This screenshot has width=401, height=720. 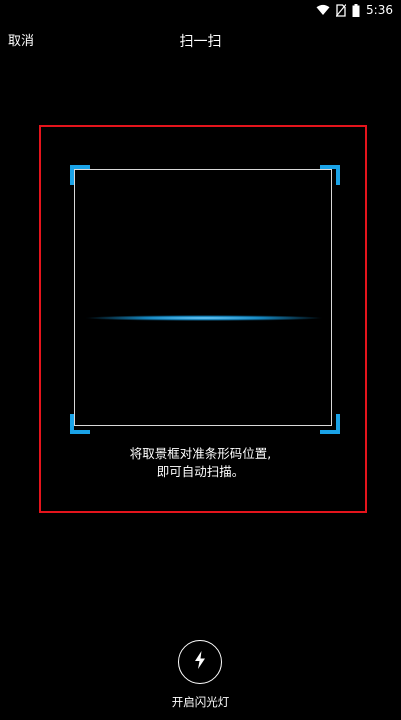 What do you see at coordinates (80, 175) in the screenshot?
I see `scan-corner-top-left` at bounding box center [80, 175].